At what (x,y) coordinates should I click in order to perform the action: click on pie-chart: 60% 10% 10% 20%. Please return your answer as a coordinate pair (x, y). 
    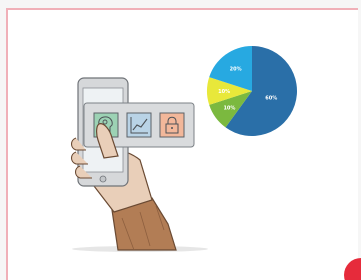
    Looking at the image, I should click on (252, 91).